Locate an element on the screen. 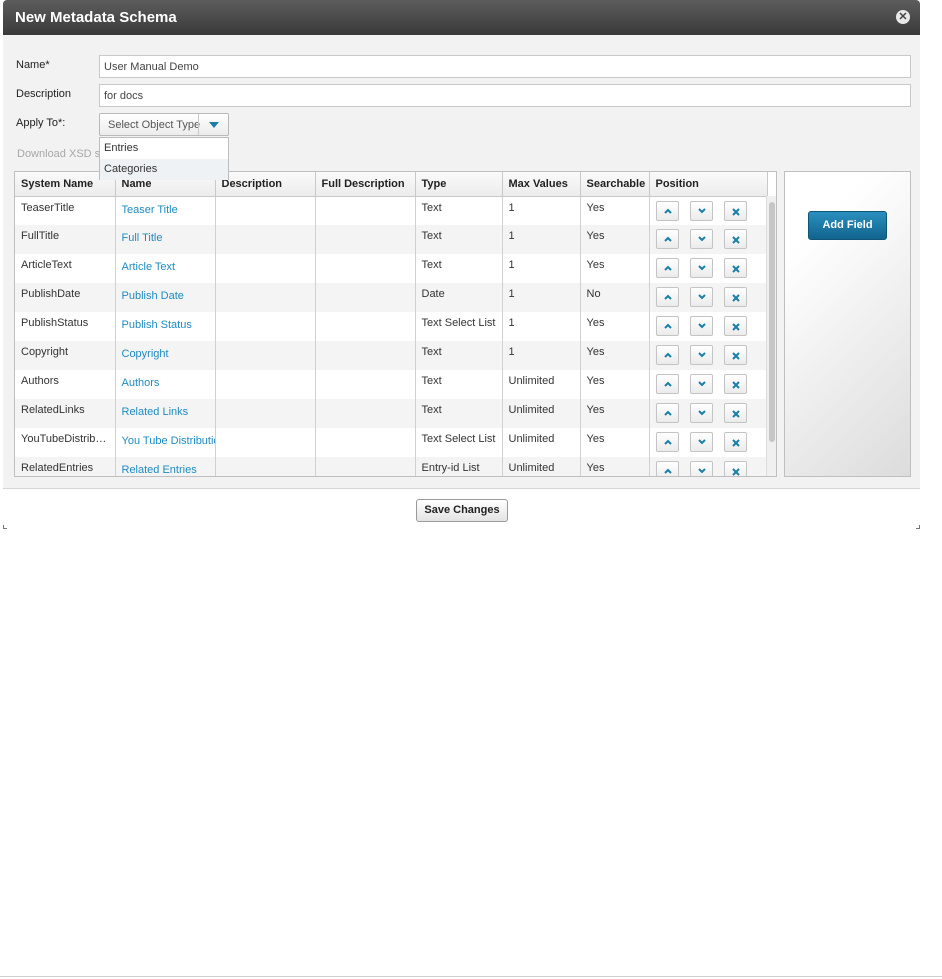 This screenshot has height=979, width=942. close-icon: ✕ is located at coordinates (903, 17).